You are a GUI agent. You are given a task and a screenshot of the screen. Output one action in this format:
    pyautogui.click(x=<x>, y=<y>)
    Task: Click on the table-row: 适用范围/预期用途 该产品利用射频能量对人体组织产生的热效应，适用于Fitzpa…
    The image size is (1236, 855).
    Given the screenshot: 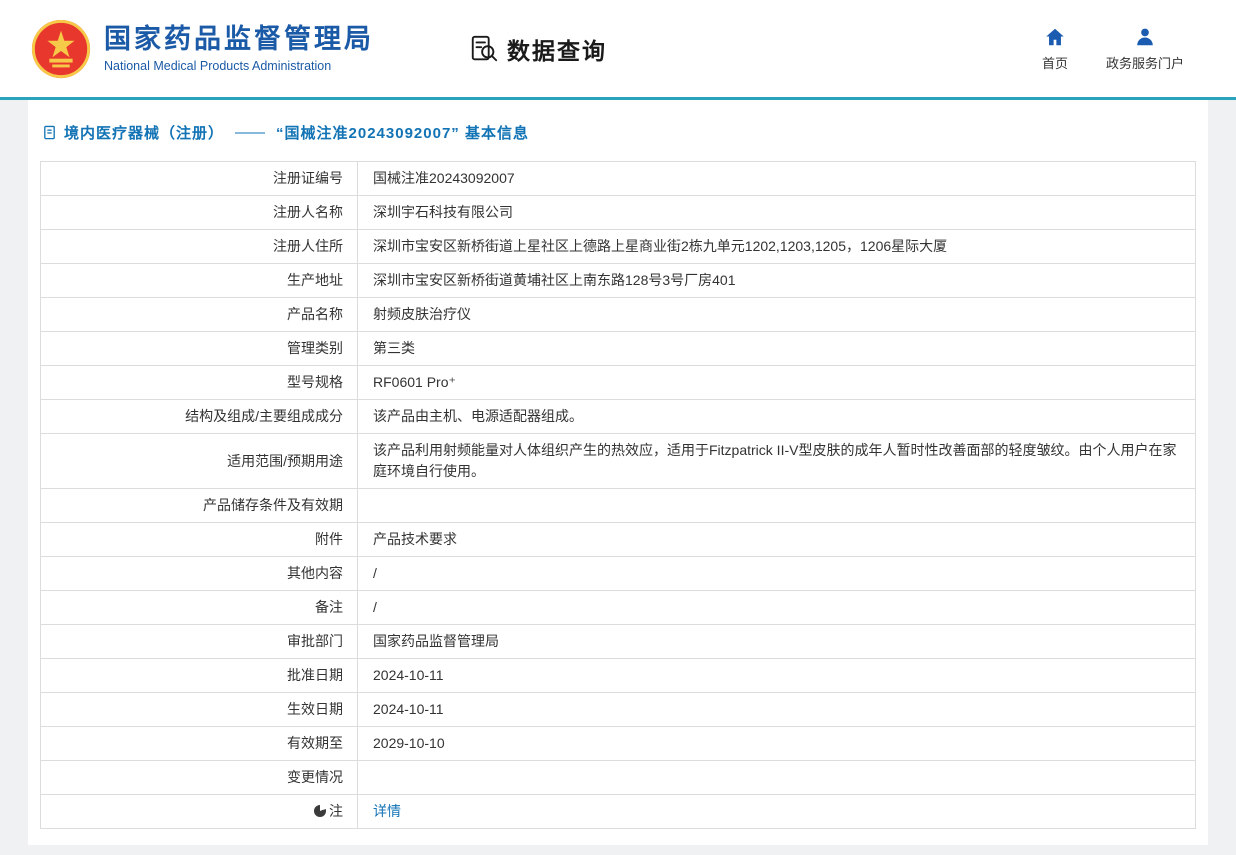 What is the action you would take?
    pyautogui.click(x=618, y=461)
    